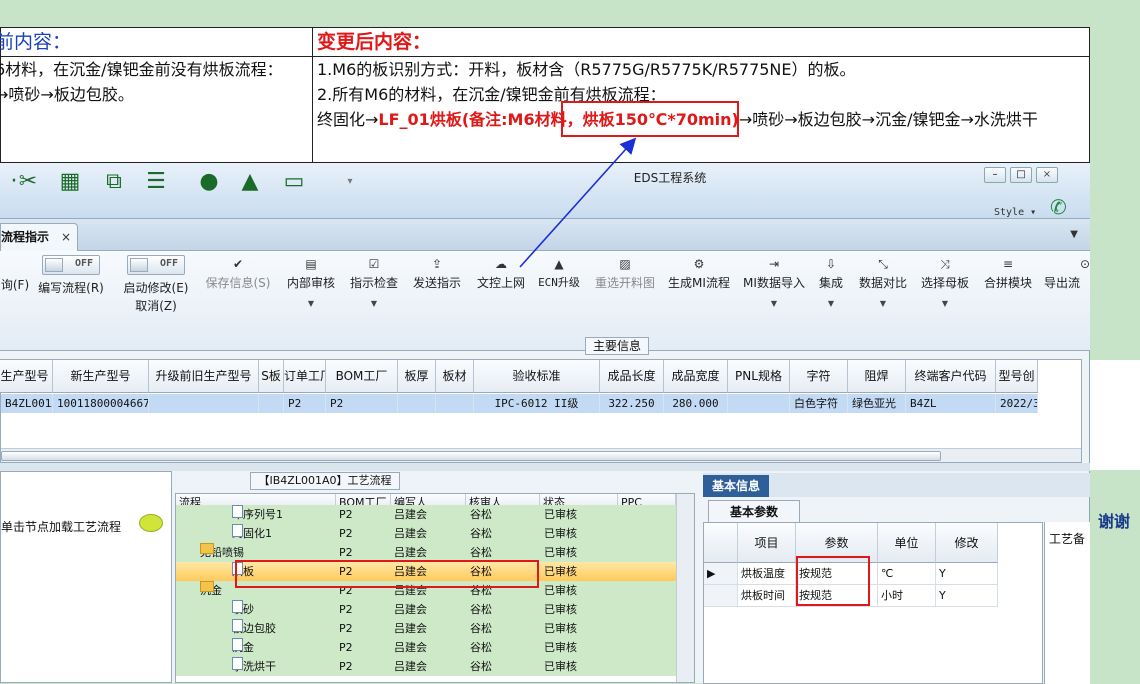 This screenshot has width=1140, height=684. Describe the element at coordinates (39, 237) in the screenshot. I see `tab-process-instruction: 流程指示 ×` at that location.